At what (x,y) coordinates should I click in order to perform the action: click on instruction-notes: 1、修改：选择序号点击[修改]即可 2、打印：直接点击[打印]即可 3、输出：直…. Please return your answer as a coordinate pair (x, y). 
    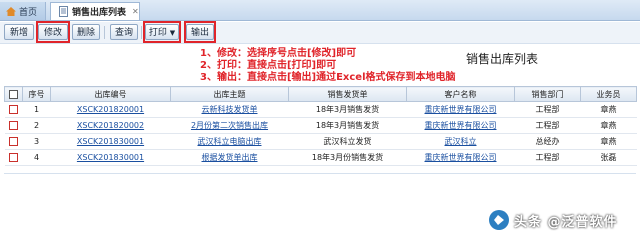
    Looking at the image, I should click on (328, 66).